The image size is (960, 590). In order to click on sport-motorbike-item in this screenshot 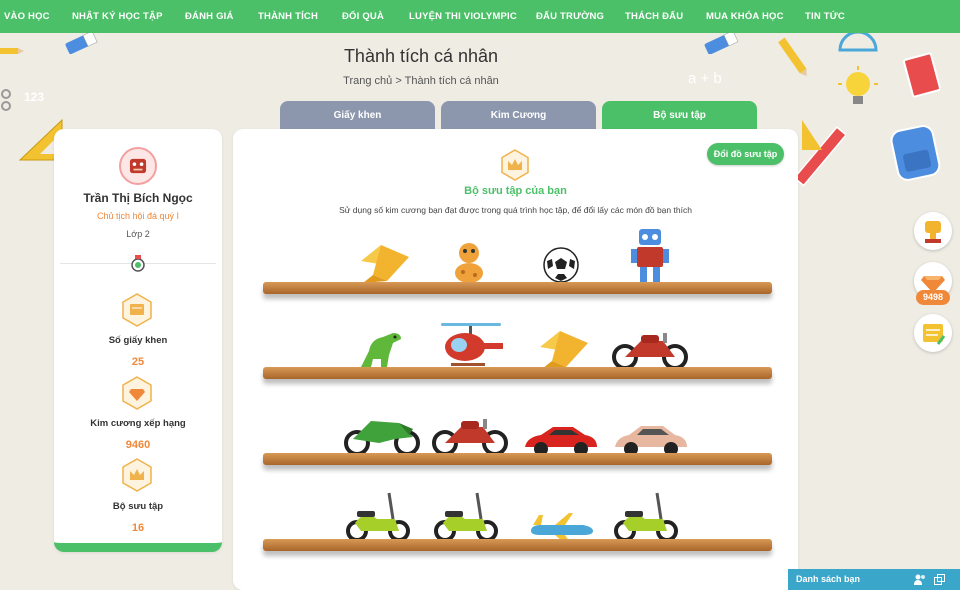, I will do `click(382, 433)`.